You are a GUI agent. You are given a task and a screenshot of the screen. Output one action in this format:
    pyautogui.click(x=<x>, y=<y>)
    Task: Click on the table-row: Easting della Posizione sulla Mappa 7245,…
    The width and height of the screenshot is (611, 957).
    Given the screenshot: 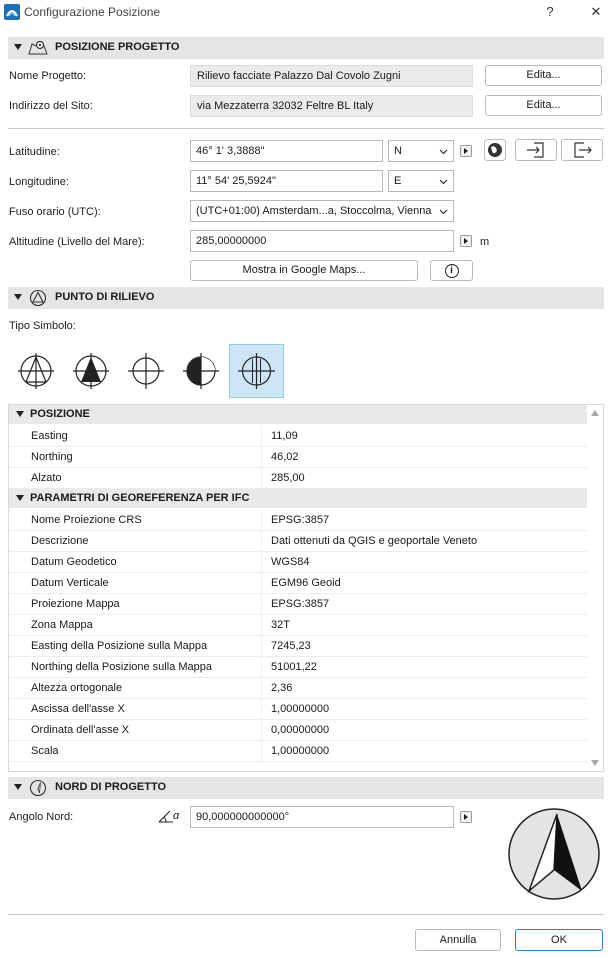 What is the action you would take?
    pyautogui.click(x=298, y=646)
    